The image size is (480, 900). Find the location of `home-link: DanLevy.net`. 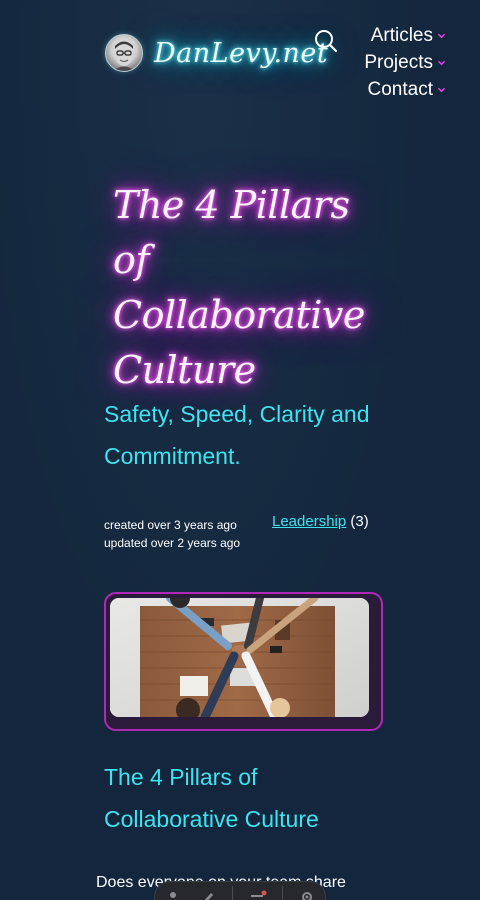

home-link: DanLevy.net is located at coordinates (216, 53).